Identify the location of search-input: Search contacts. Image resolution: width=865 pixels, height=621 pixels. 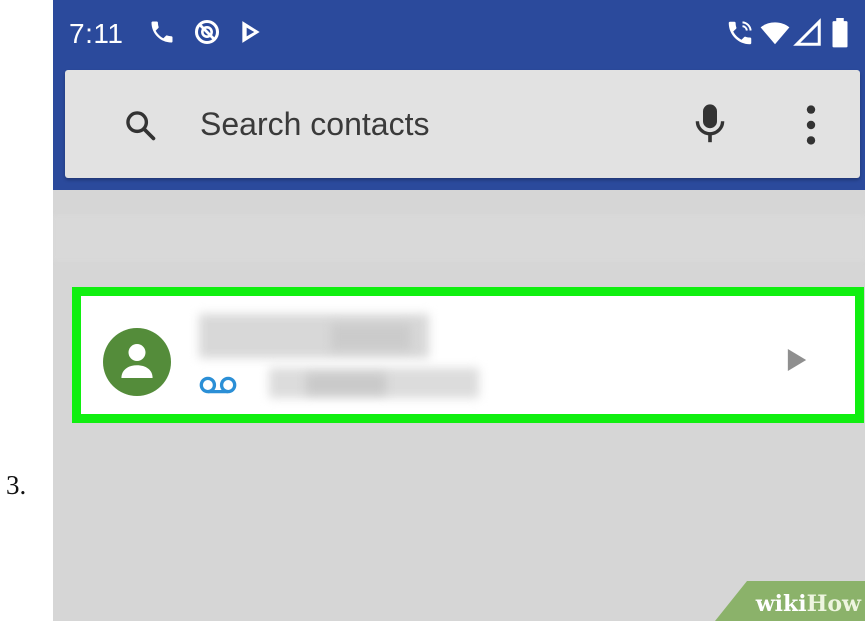
(314, 124).